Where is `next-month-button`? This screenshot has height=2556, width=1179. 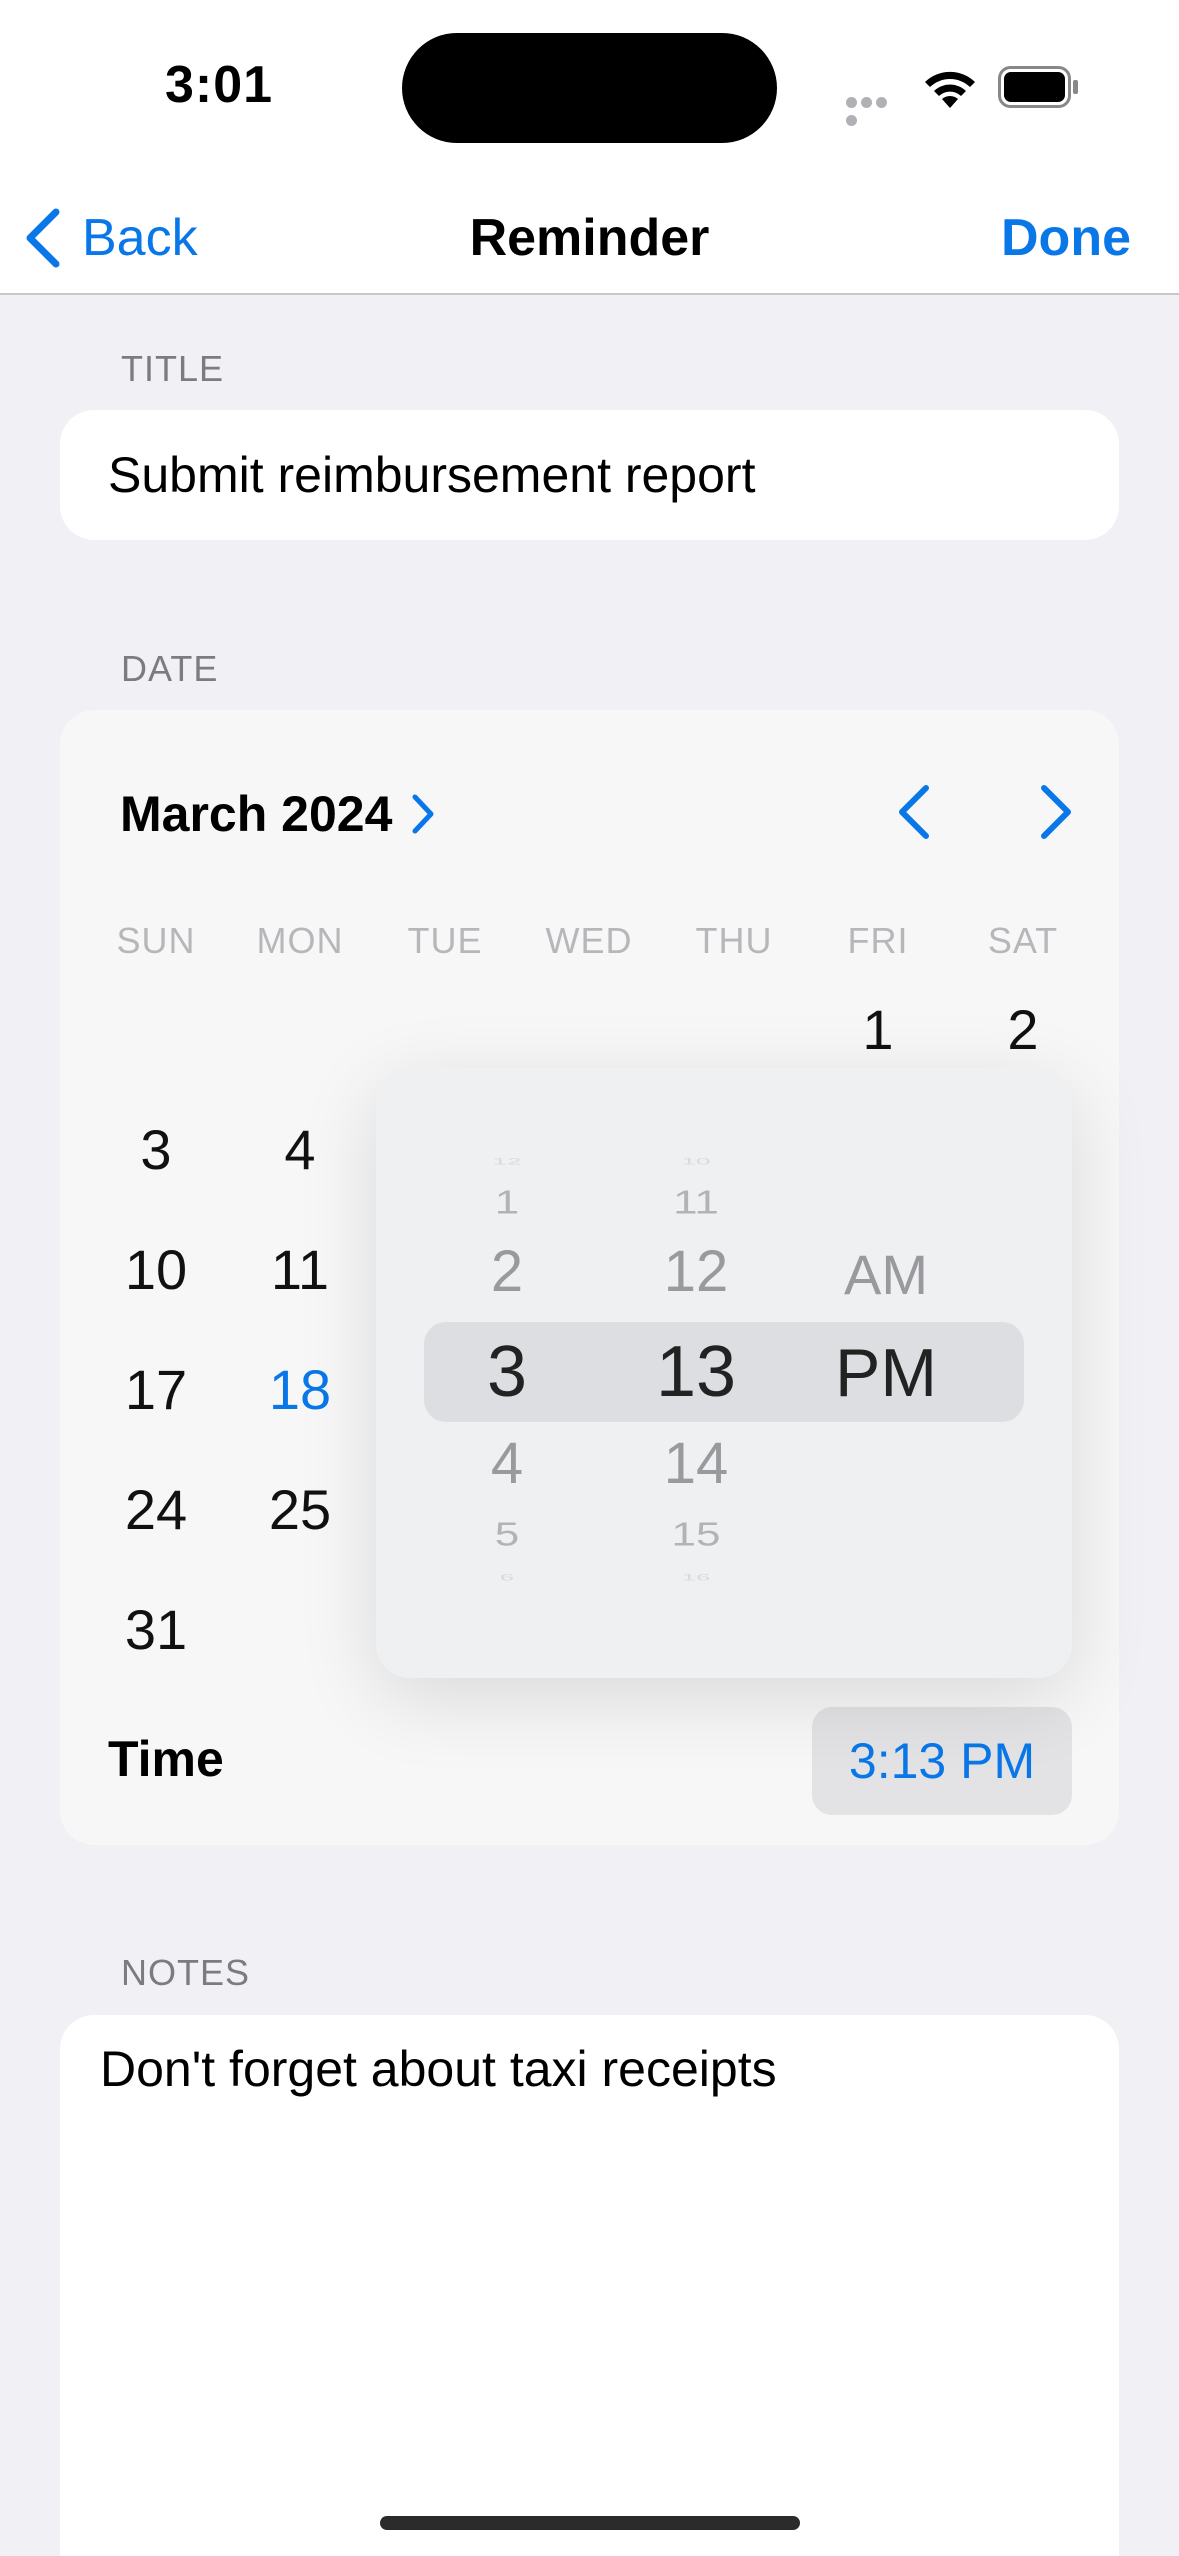
next-month-button is located at coordinates (1055, 812).